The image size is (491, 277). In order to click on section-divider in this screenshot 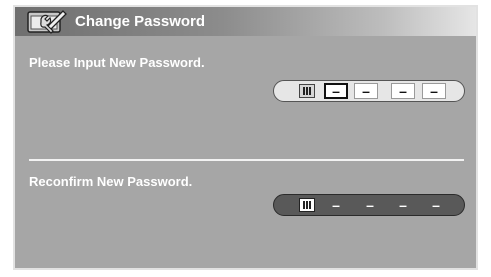, I will do `click(246, 160)`.